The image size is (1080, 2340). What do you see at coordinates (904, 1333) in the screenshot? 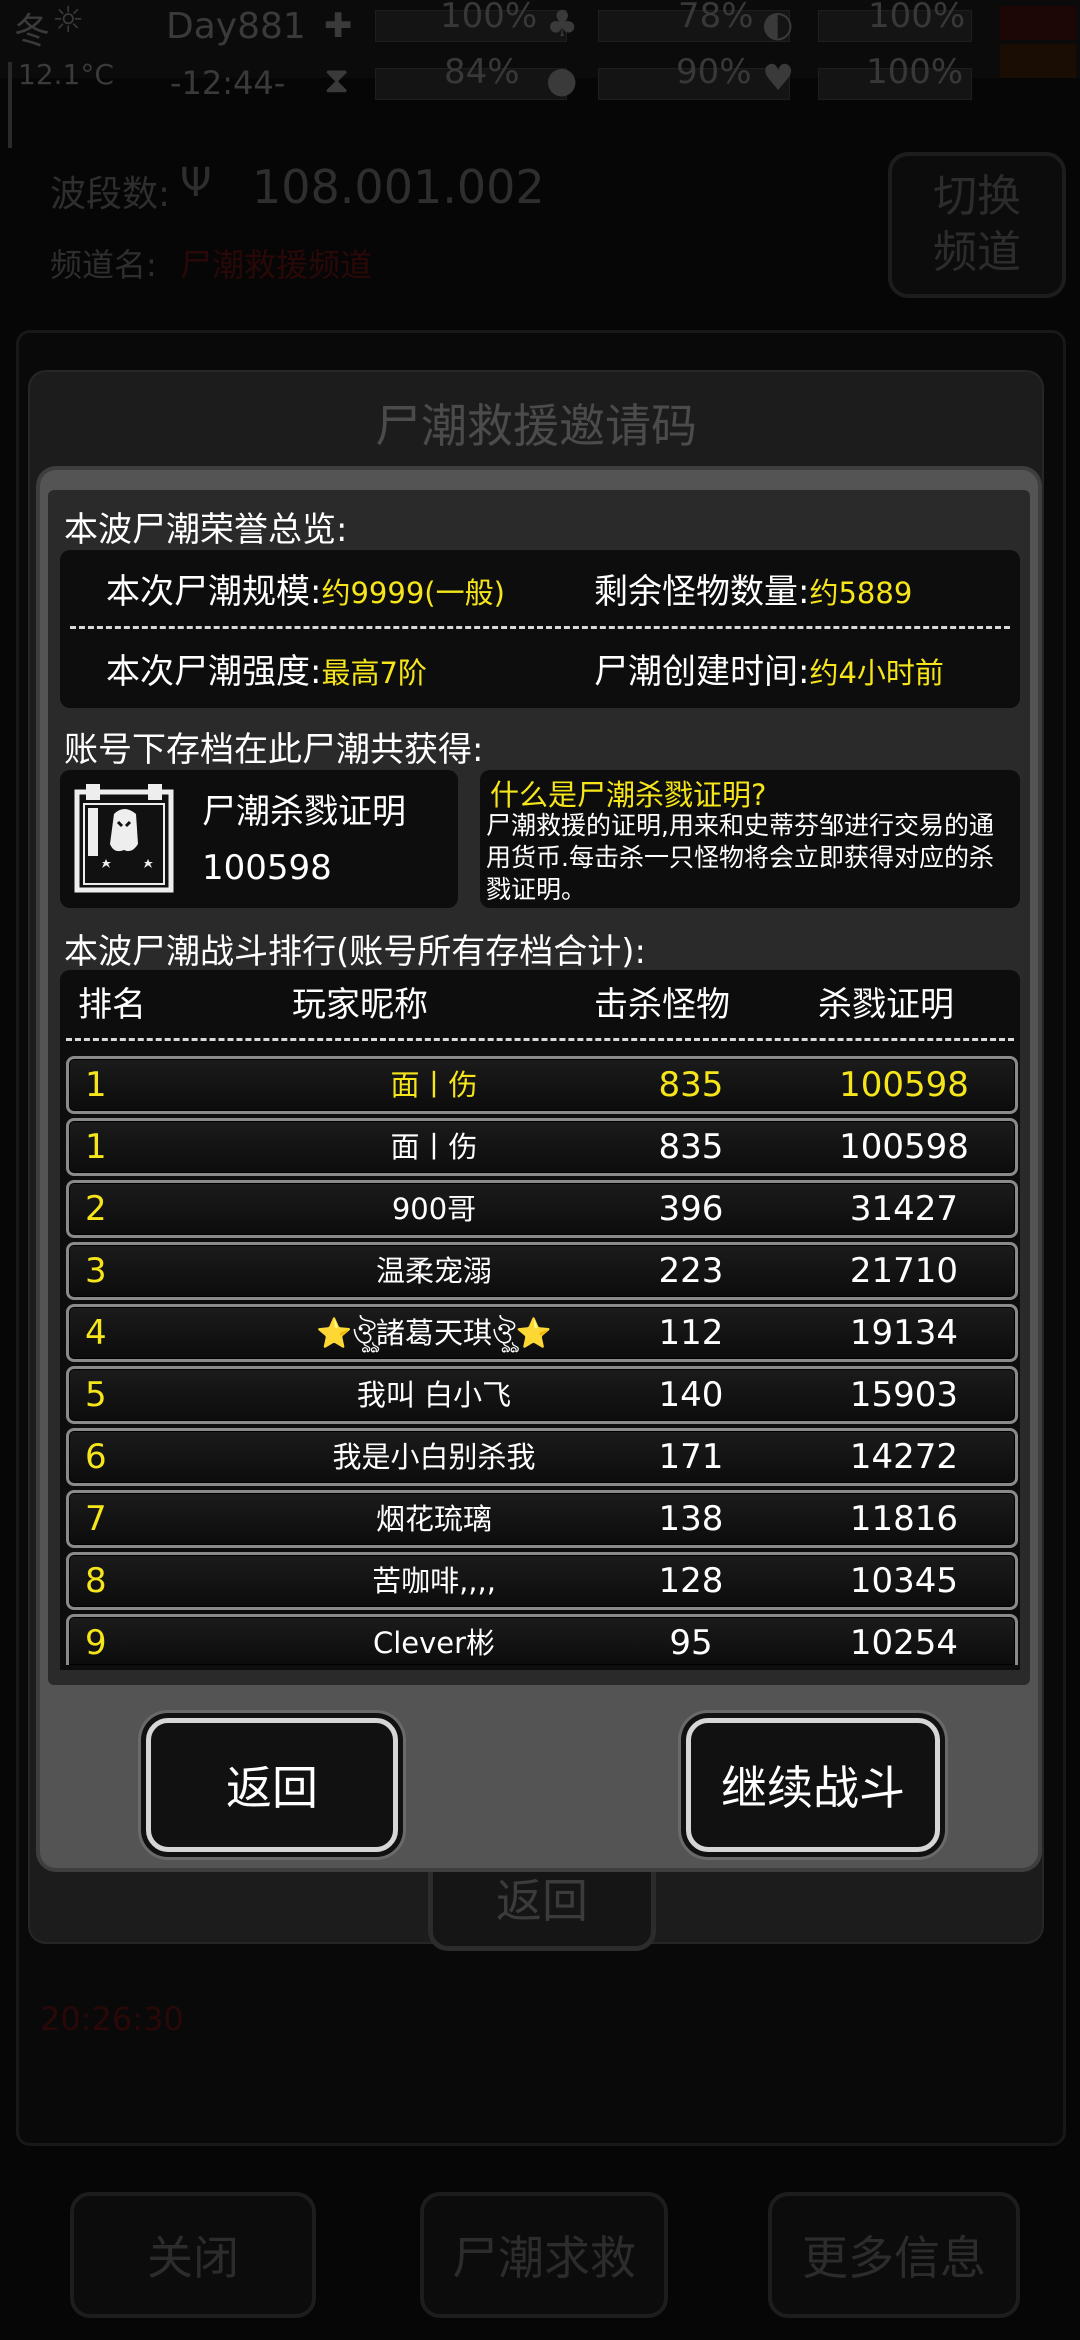
I see `certificates-cell: 19134` at bounding box center [904, 1333].